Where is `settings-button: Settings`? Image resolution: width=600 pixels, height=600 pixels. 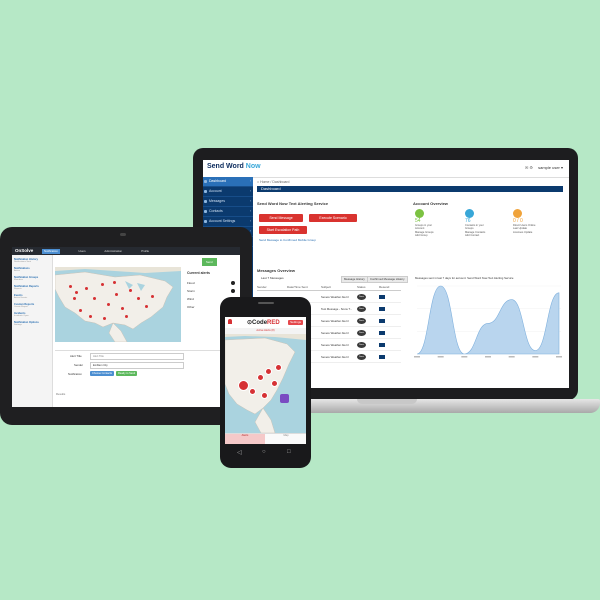 settings-button: Settings is located at coordinates (295, 322).